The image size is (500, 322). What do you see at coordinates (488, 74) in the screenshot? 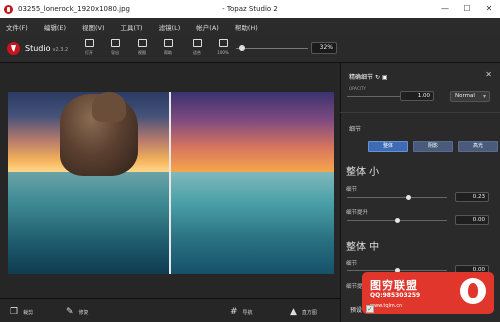
I see `panel-close-icon: ✕` at bounding box center [488, 74].